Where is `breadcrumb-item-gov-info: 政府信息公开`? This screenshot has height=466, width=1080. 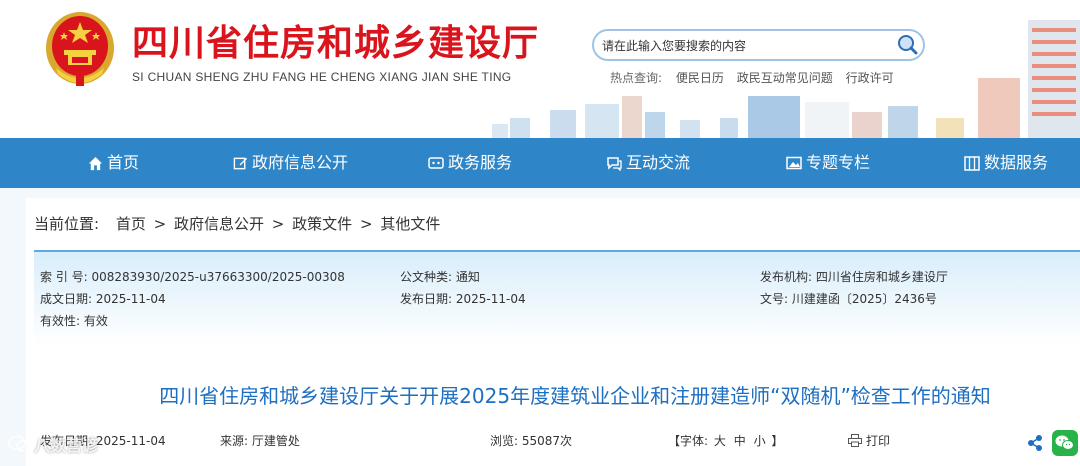
breadcrumb-item-gov-info: 政府信息公开 is located at coordinates (219, 224).